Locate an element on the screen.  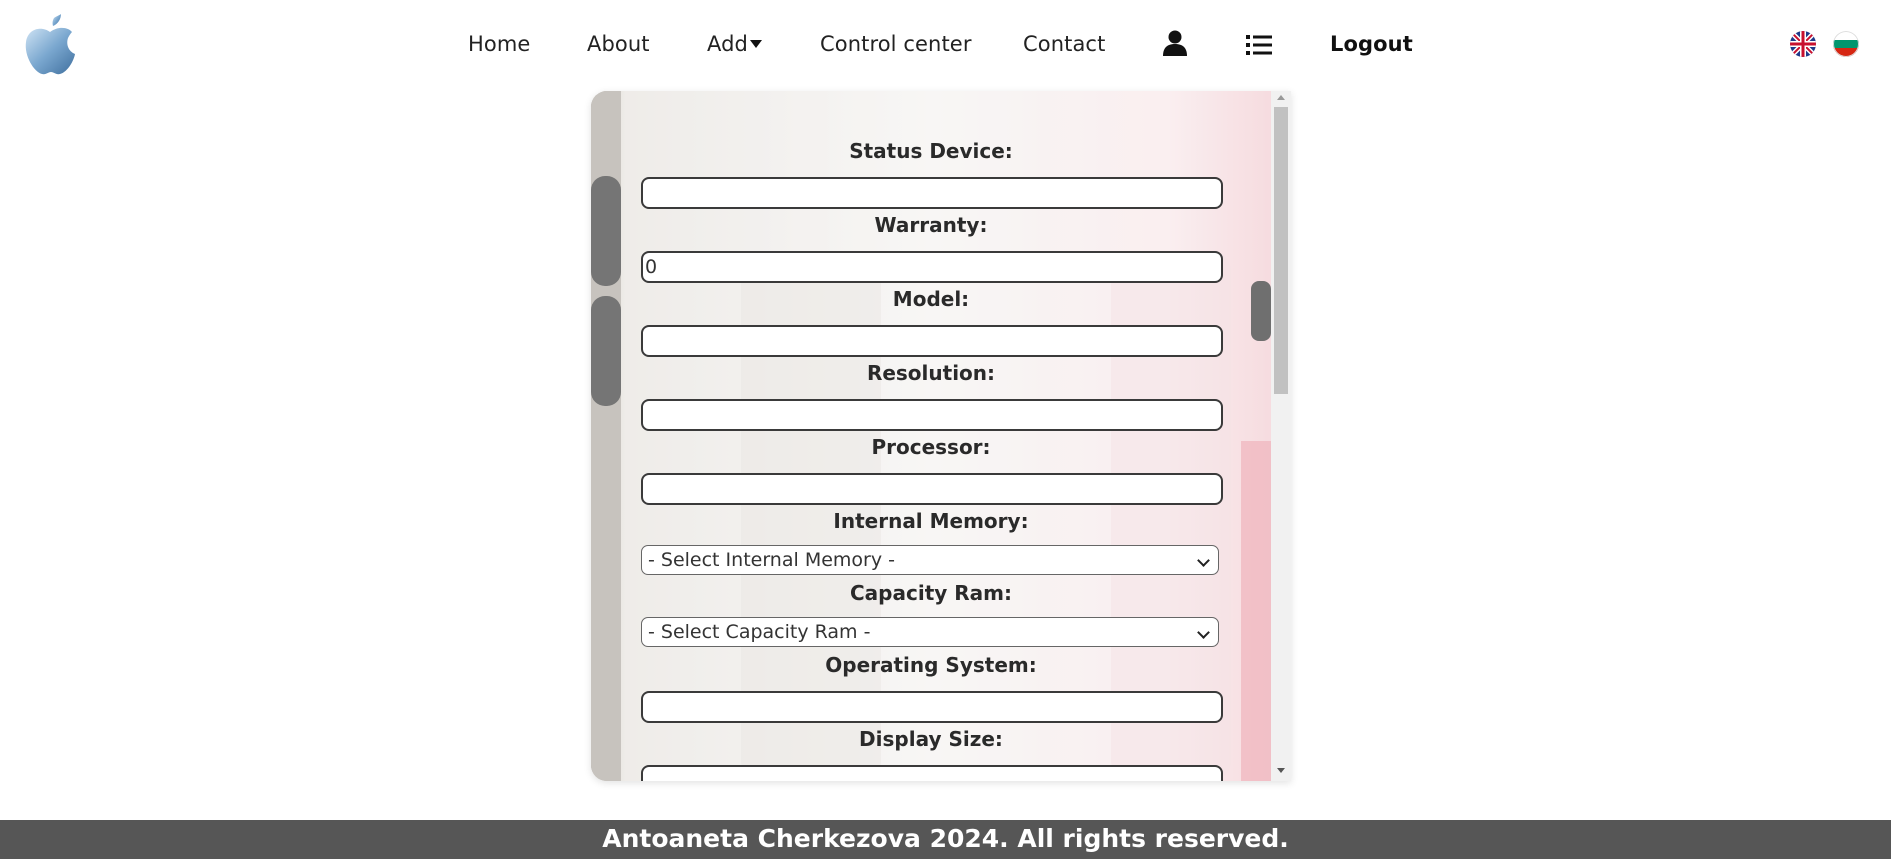
nav-contact: Contact is located at coordinates (1064, 44).